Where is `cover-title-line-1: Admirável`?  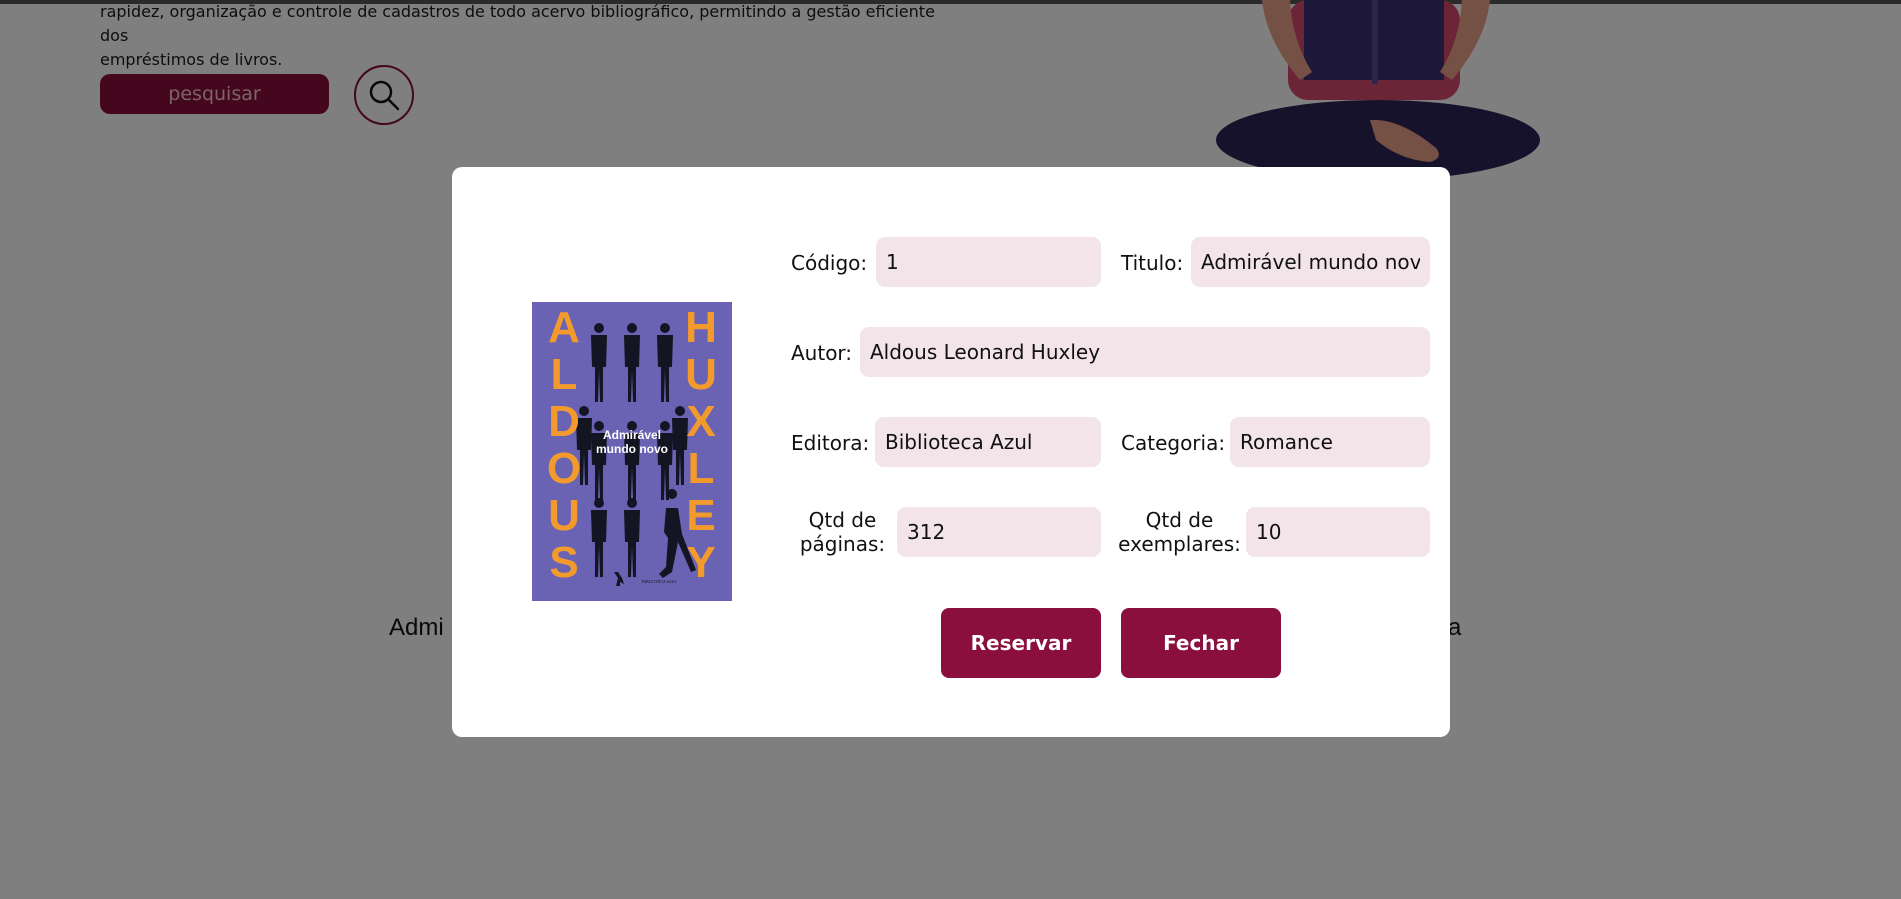 cover-title-line-1: Admirável is located at coordinates (632, 435).